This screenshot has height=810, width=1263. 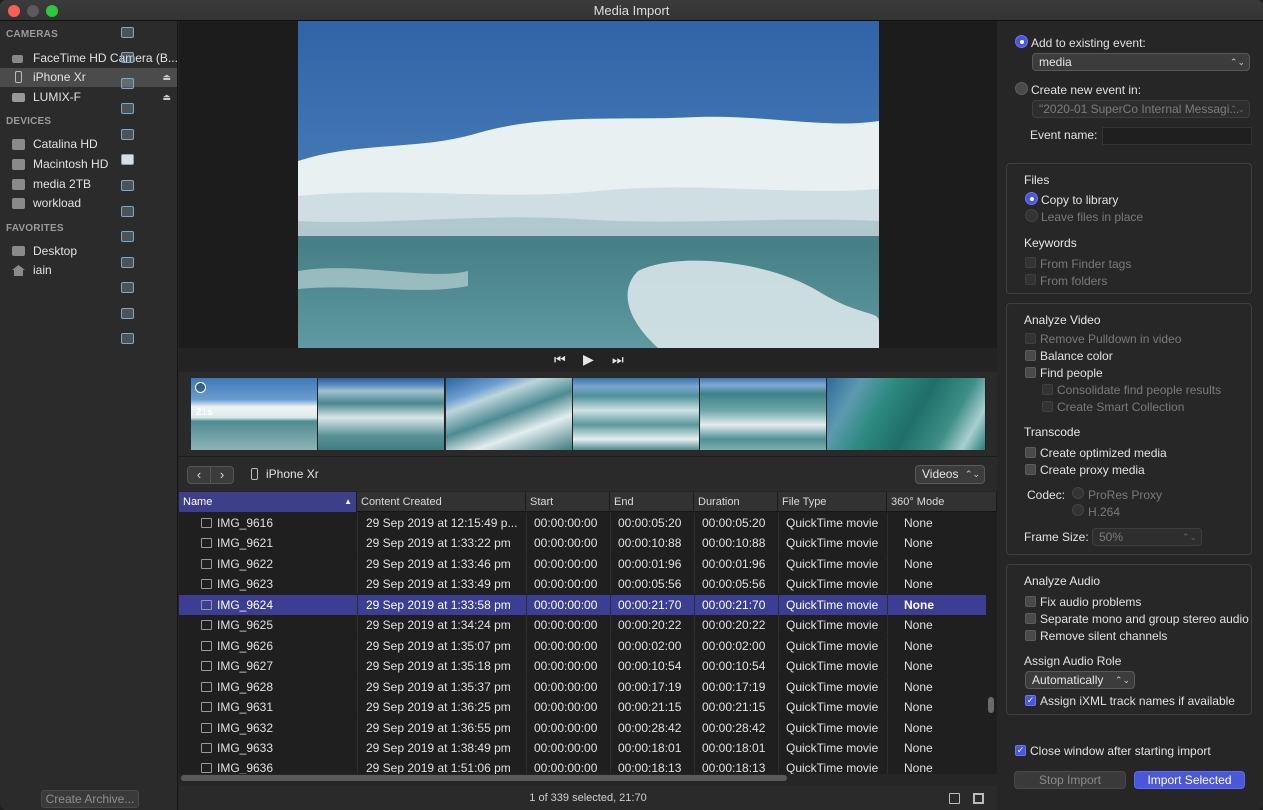 What do you see at coordinates (1020, 750) in the screenshot?
I see `close-window-checkbox: ✓` at bounding box center [1020, 750].